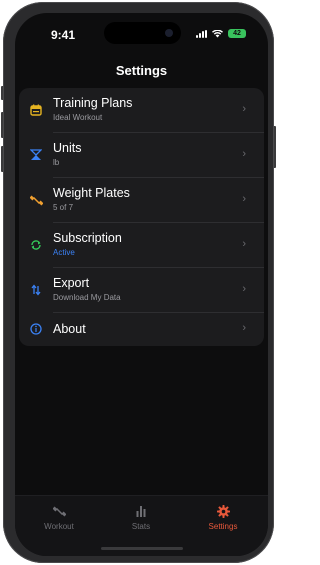 The height and width of the screenshot is (565, 320). I want to click on settings-row-export: Export Download My Data ›, so click(141, 290).